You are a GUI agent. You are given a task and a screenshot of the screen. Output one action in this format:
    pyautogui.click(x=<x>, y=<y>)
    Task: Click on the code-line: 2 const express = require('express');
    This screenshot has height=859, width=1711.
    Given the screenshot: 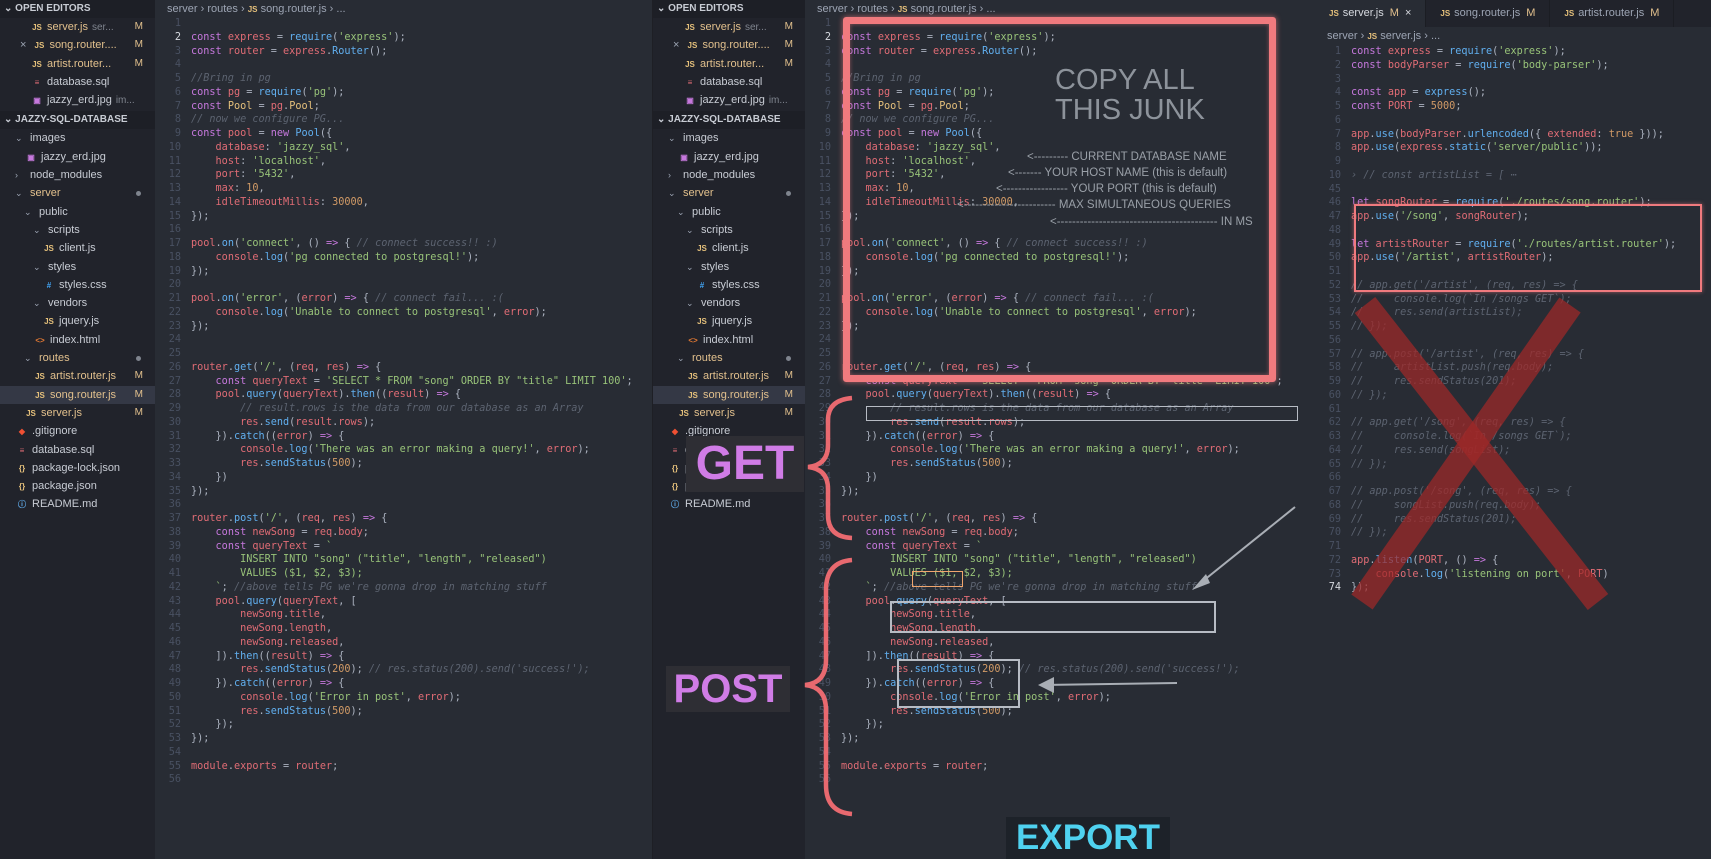 What is the action you would take?
    pyautogui.click(x=403, y=38)
    